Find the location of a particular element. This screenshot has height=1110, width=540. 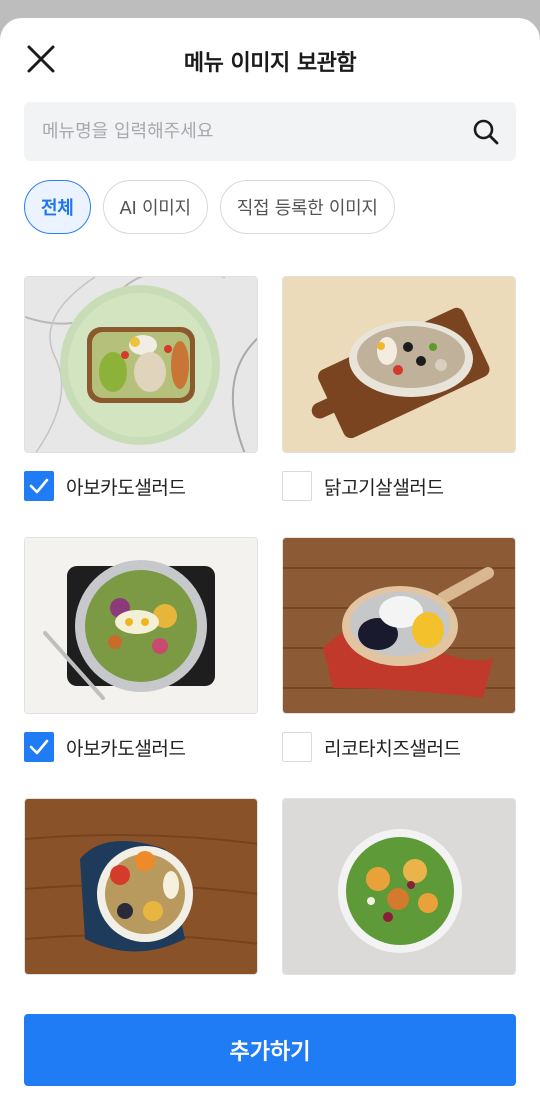

search-input is located at coordinates (252, 131).